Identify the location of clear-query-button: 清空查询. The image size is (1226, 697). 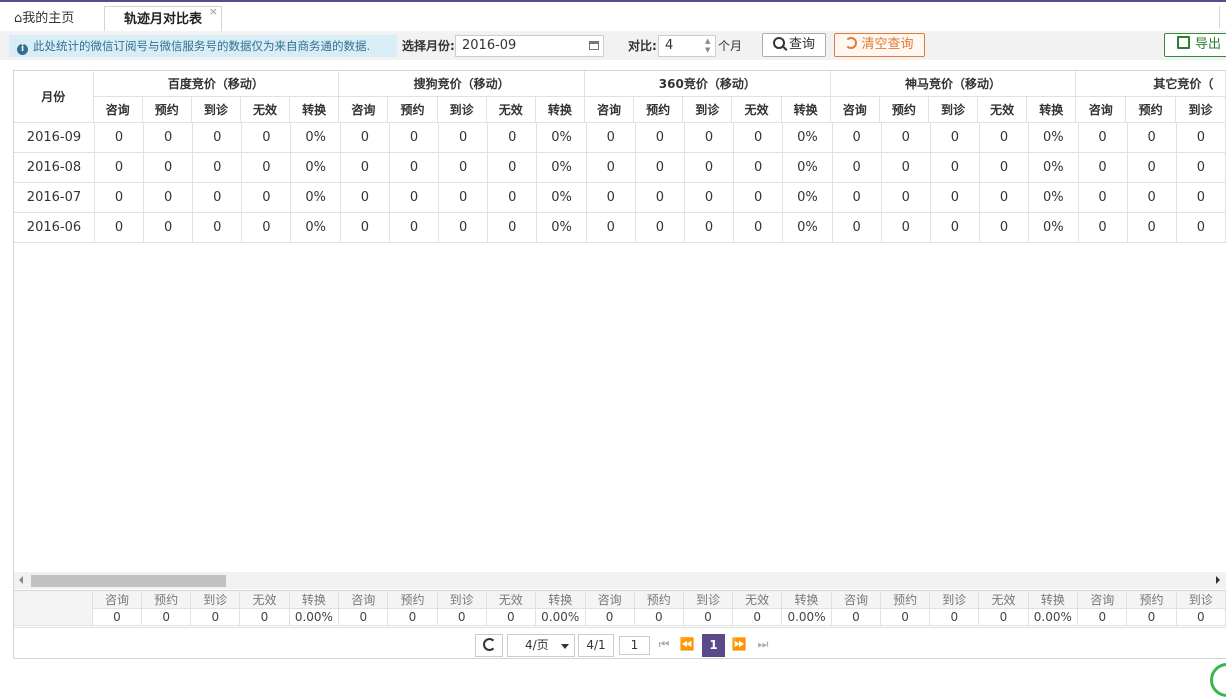
(879, 45).